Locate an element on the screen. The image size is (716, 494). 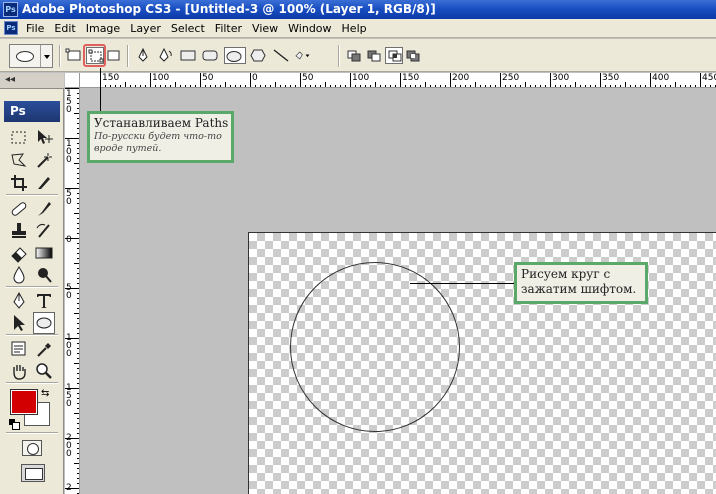
slice-tool is located at coordinates (44, 183).